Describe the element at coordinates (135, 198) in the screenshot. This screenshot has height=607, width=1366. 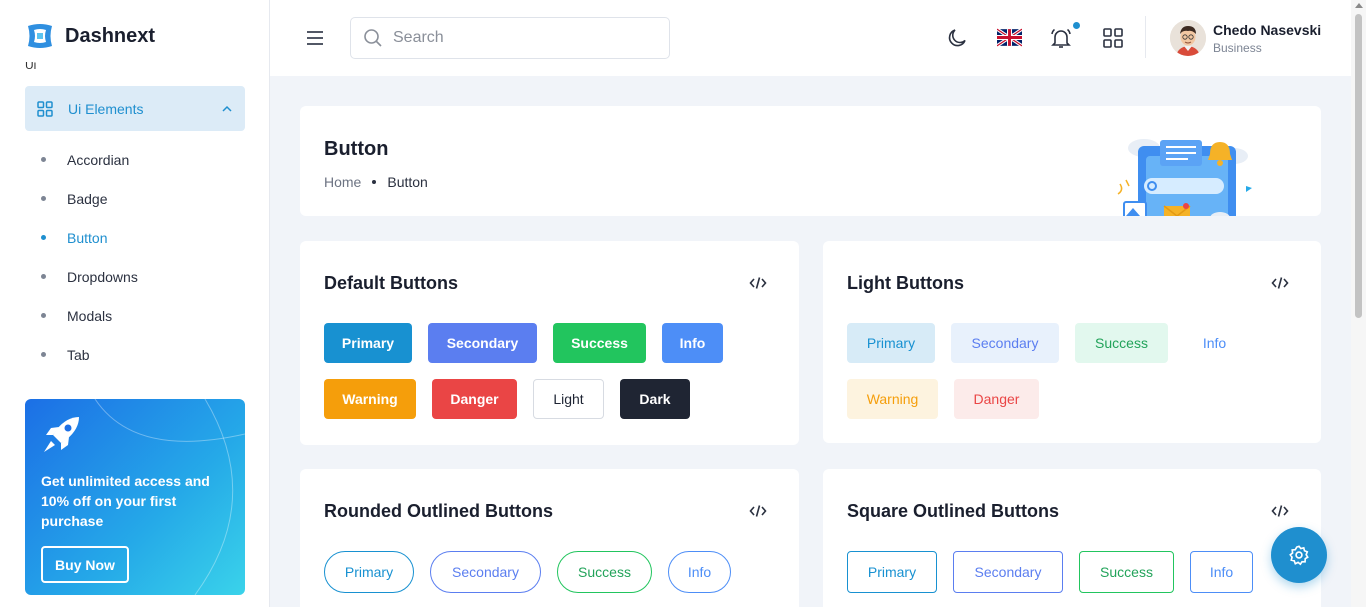
I see `sidebar-item-badge: Badge` at that location.